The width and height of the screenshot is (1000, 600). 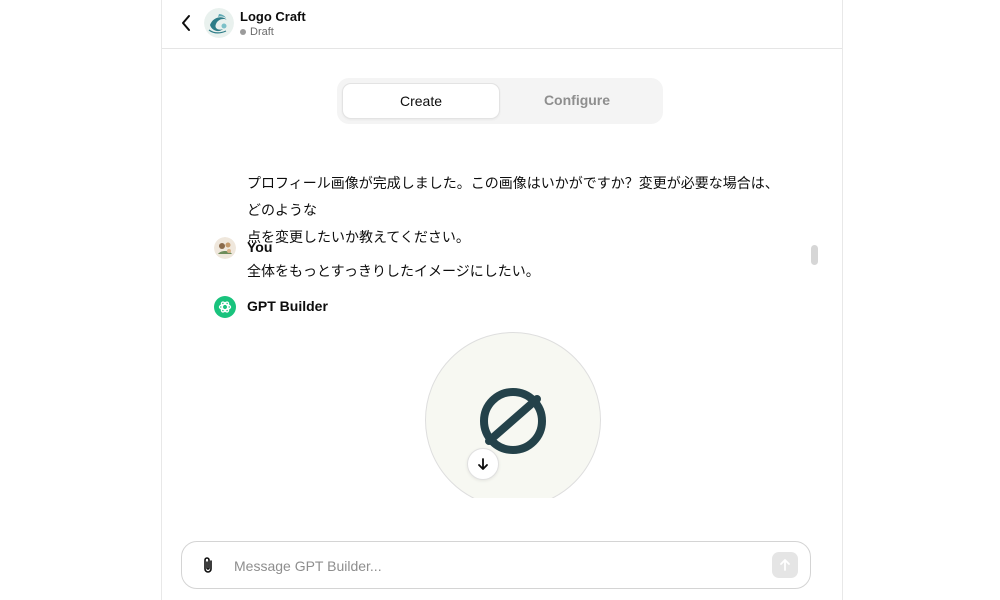 I want to click on download-button, so click(x=483, y=464).